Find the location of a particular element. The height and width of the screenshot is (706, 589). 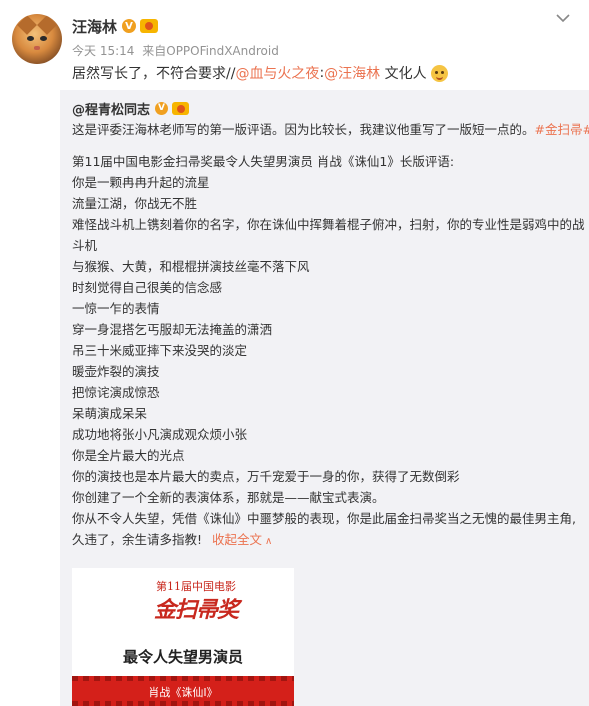

repost-author-name: @程青松同志 is located at coordinates (111, 108).